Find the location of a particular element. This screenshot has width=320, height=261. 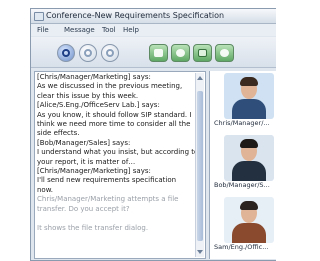

system-message-line: transfer. Do you accept it? is located at coordinates (83, 208).